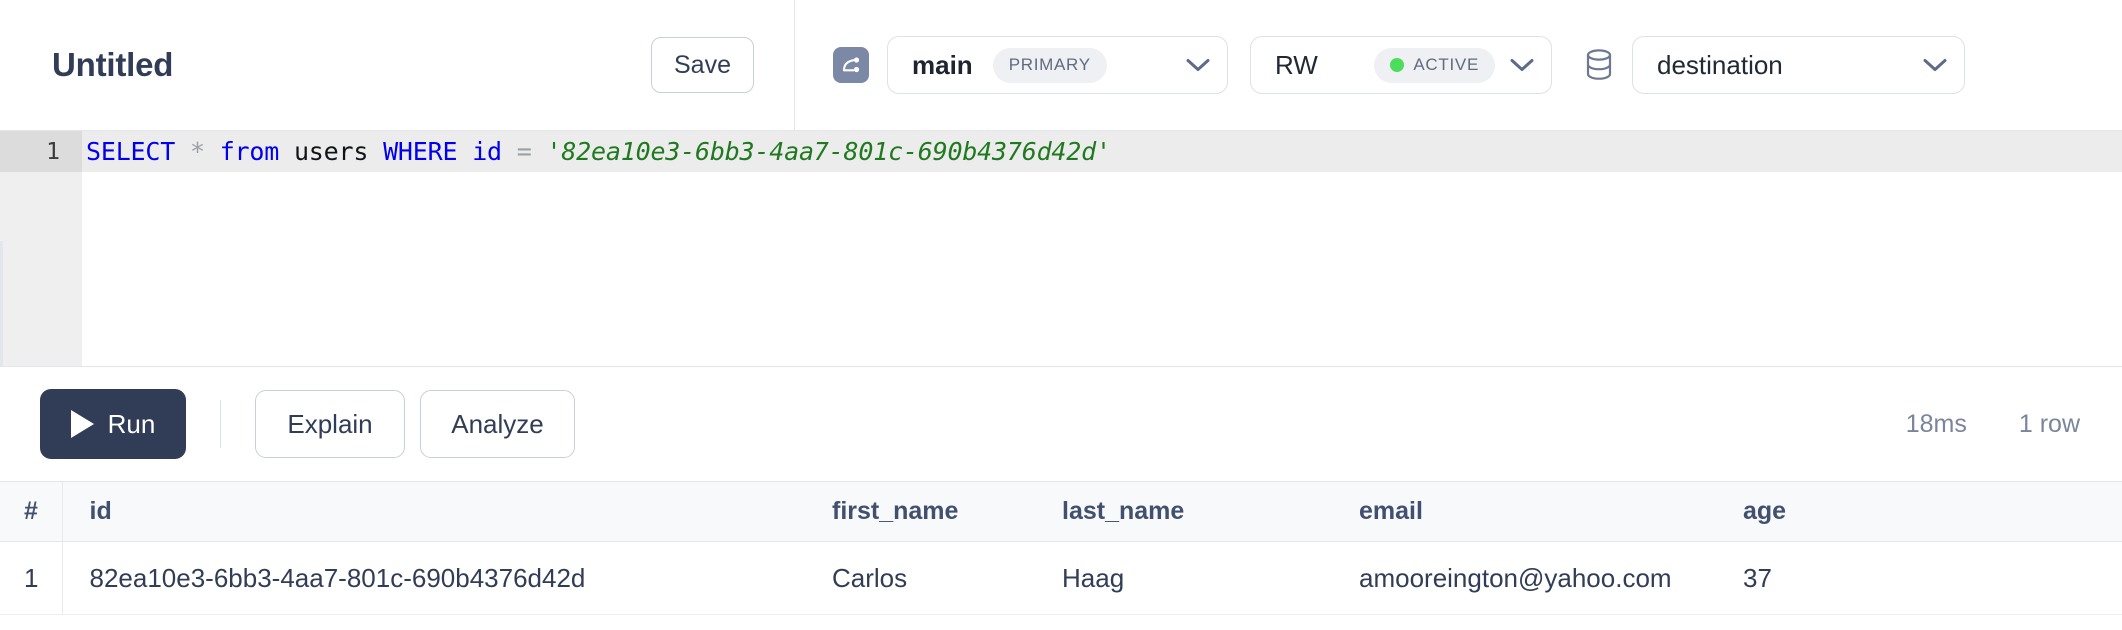 This screenshot has width=2122, height=630. I want to click on branch-selector: main PRIMARY, so click(1057, 65).